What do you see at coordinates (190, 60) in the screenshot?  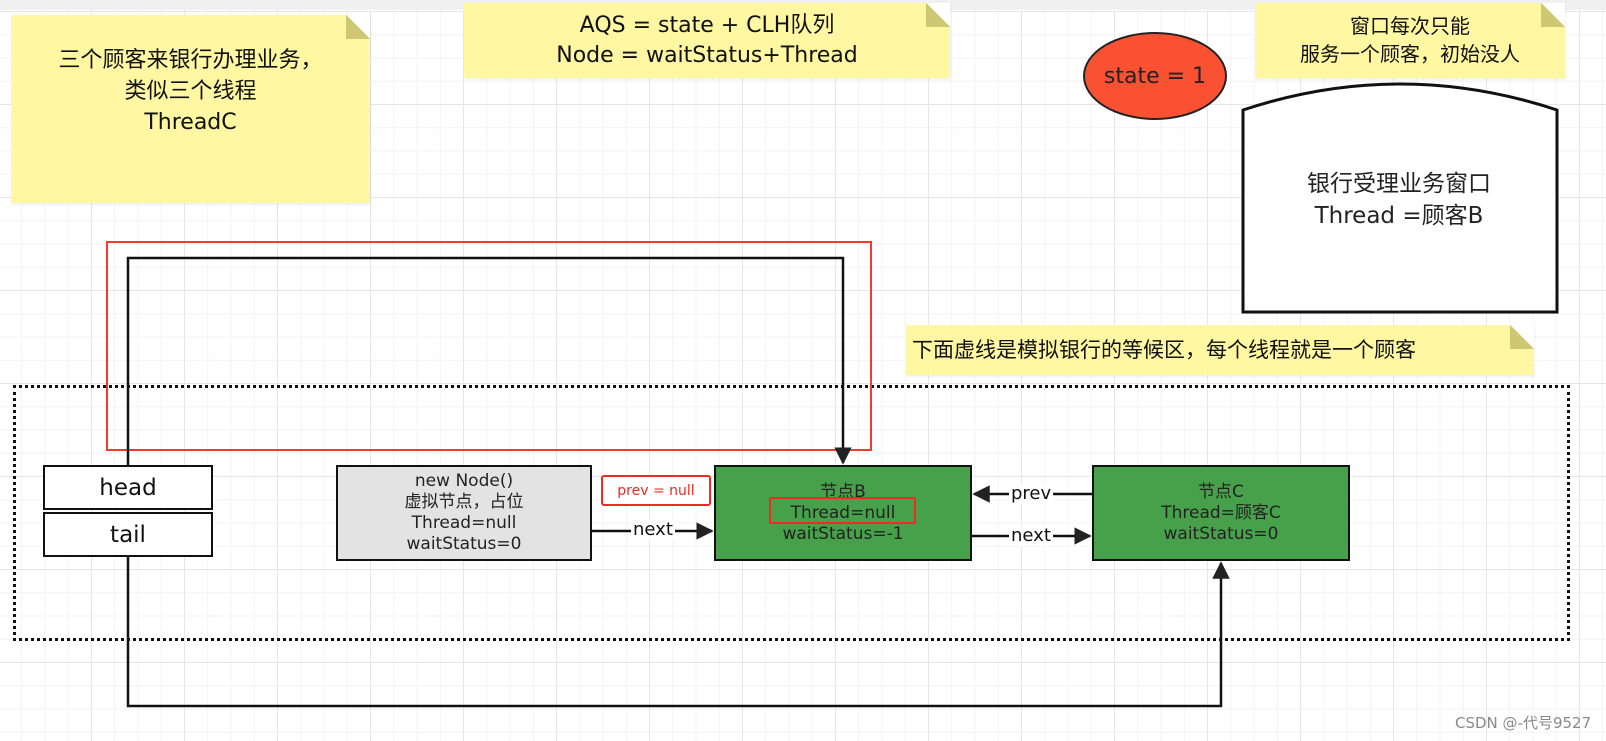 I see `note-line: 三个顾客来银行办理业务，` at bounding box center [190, 60].